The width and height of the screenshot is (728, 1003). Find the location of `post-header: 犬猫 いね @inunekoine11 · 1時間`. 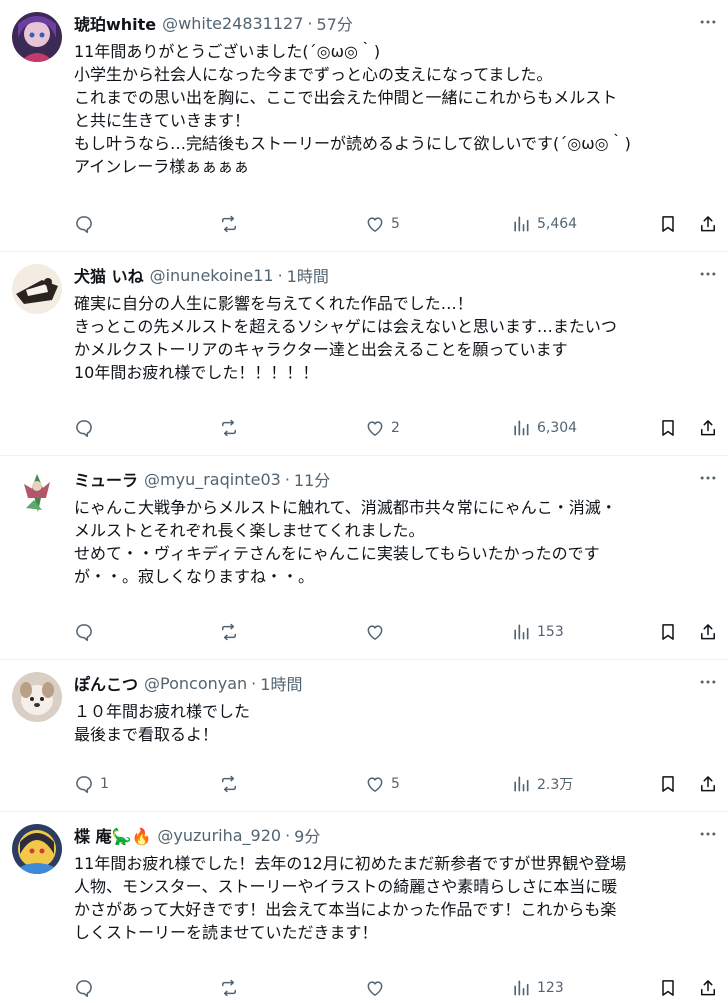

post-header: 犬猫 いね @inunekoine11 · 1時間 is located at coordinates (401, 275).